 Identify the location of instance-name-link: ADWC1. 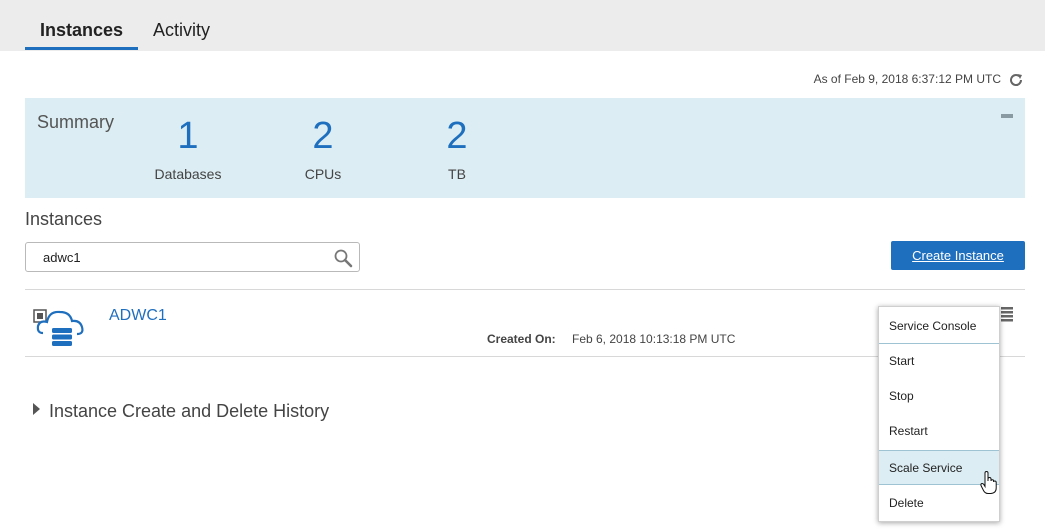
(138, 316).